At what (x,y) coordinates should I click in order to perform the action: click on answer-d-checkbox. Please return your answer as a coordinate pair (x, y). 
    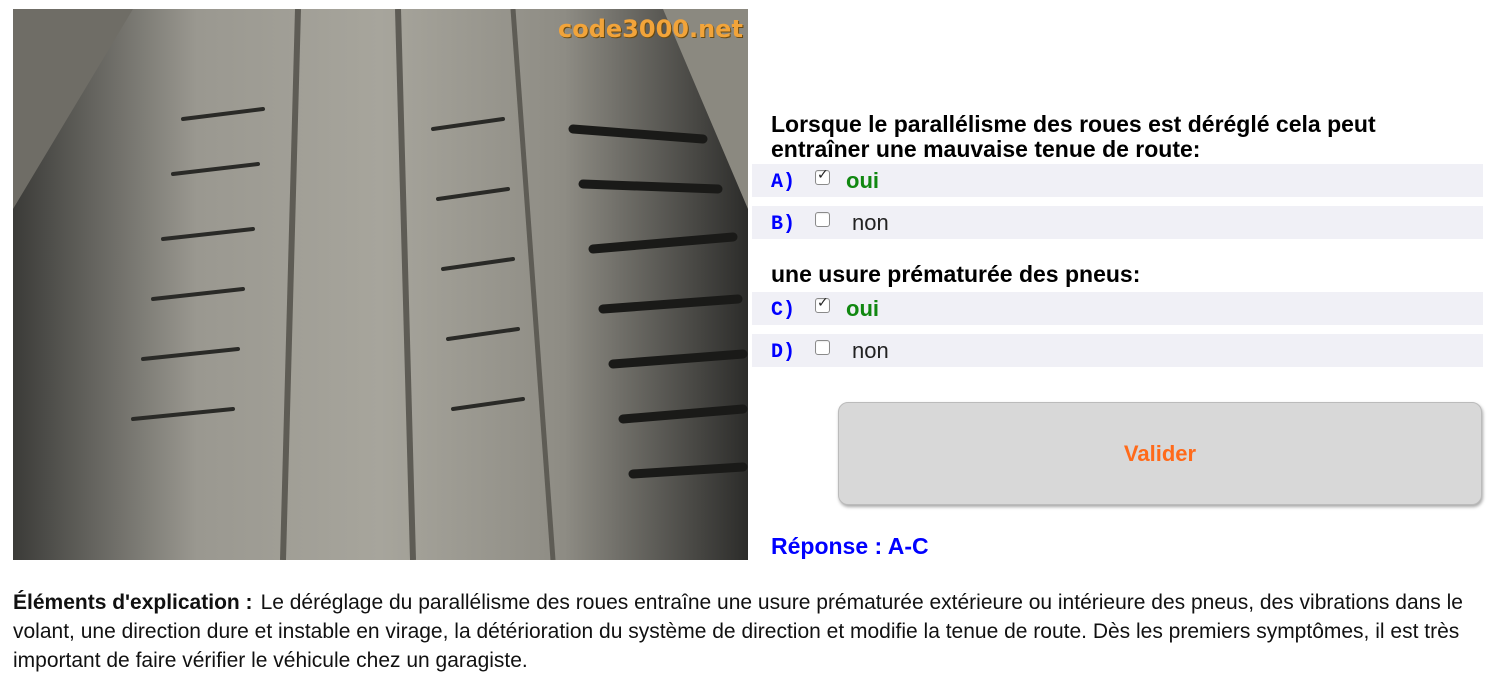
    Looking at the image, I should click on (822, 347).